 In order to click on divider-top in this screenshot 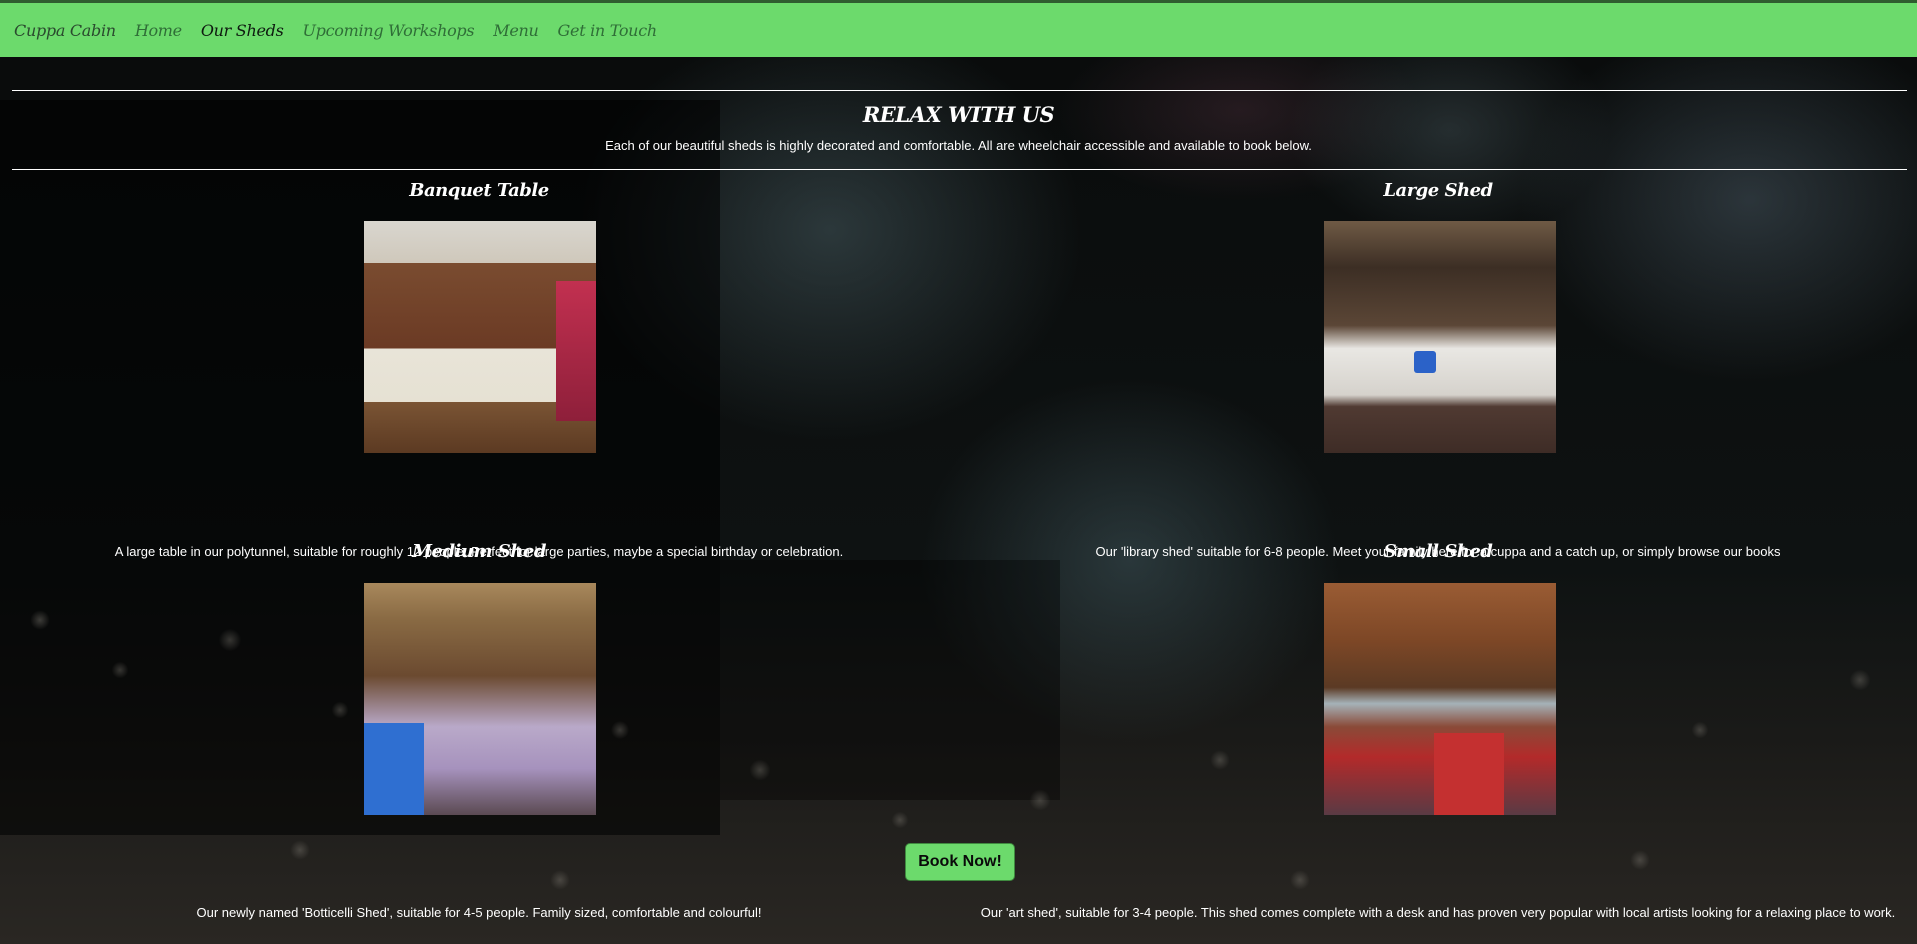, I will do `click(959, 90)`.